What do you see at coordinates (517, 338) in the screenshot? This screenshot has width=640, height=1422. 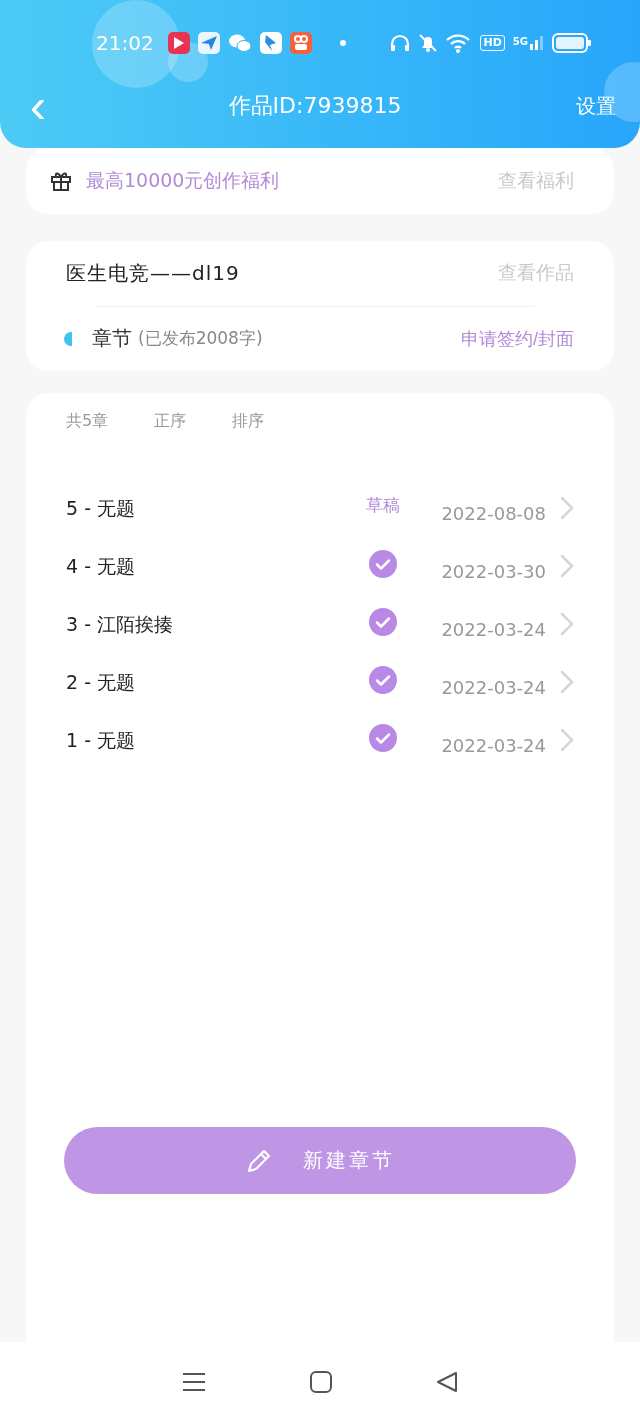 I see `apply-contract-link: 申请签约/封面` at bounding box center [517, 338].